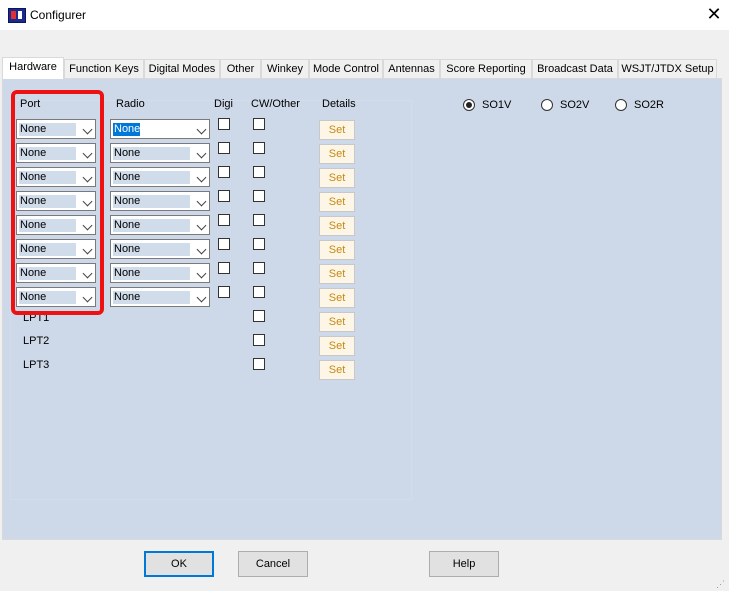 The width and height of the screenshot is (729, 591). Describe the element at coordinates (346, 68) in the screenshot. I see `tab-mode-control: Mode Control` at that location.